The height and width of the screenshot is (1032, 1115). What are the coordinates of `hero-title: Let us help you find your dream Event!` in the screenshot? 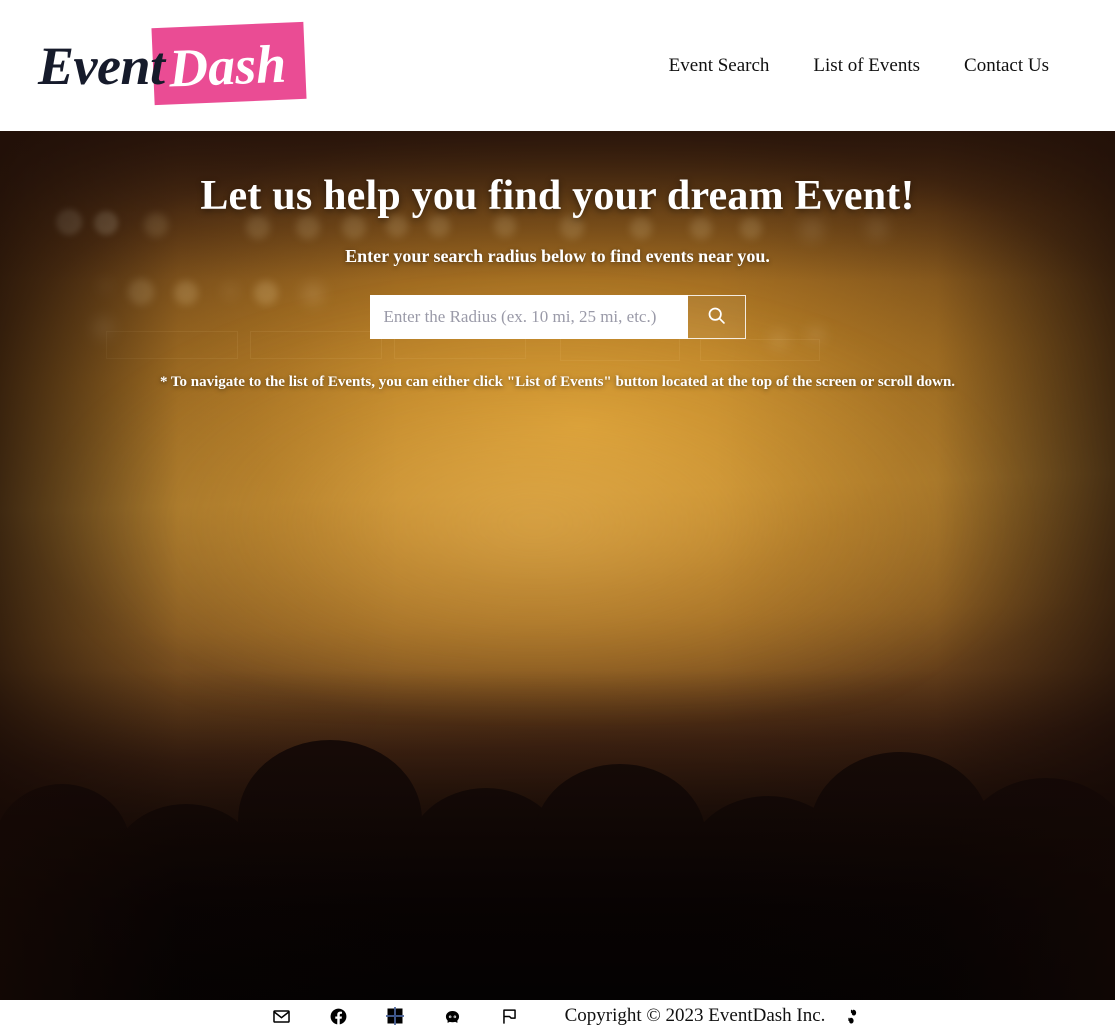 It's located at (557, 196).